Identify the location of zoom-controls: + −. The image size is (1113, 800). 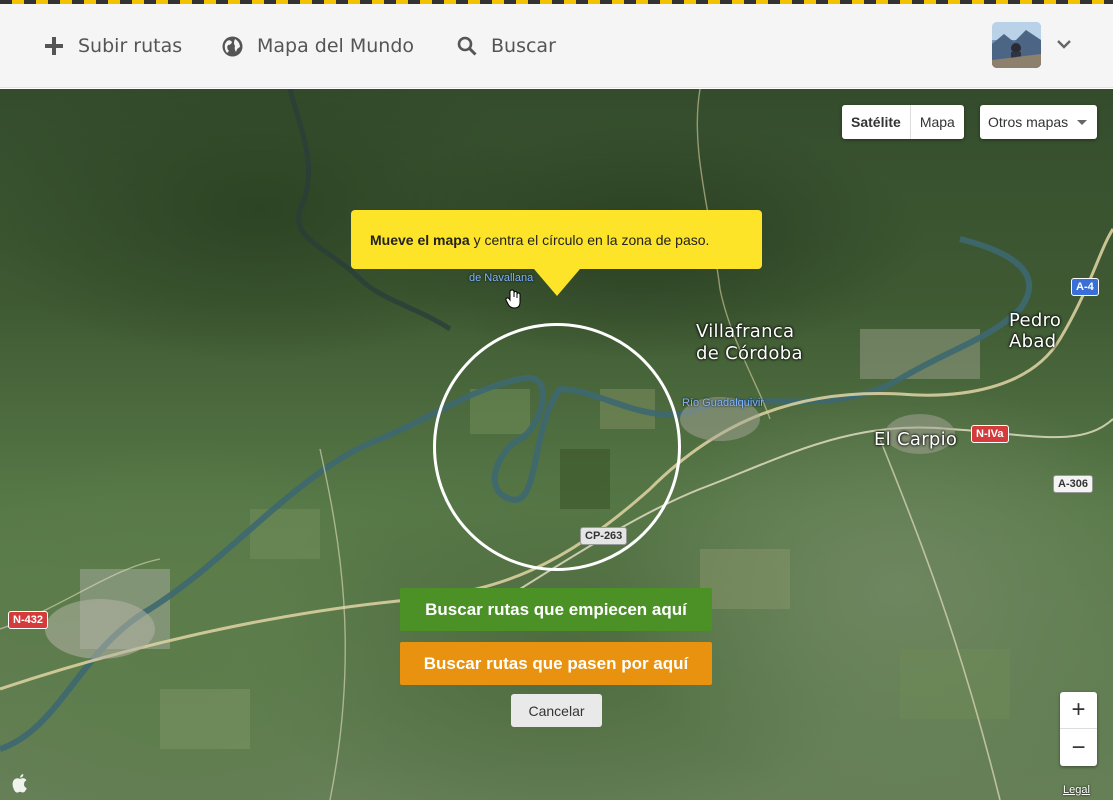
(1078, 729).